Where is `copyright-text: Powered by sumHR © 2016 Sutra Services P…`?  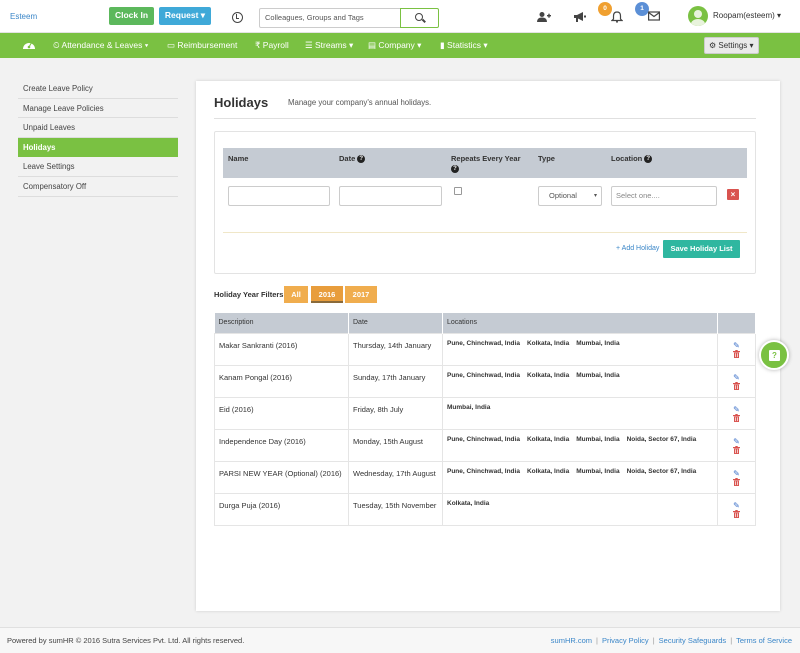 copyright-text: Powered by sumHR © 2016 Sutra Services P… is located at coordinates (126, 640).